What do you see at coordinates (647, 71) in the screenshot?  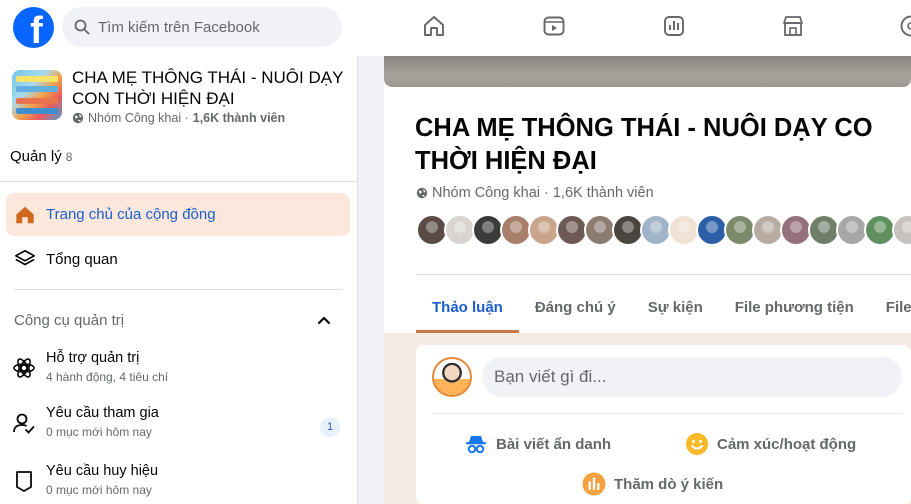 I see `cover-photo` at bounding box center [647, 71].